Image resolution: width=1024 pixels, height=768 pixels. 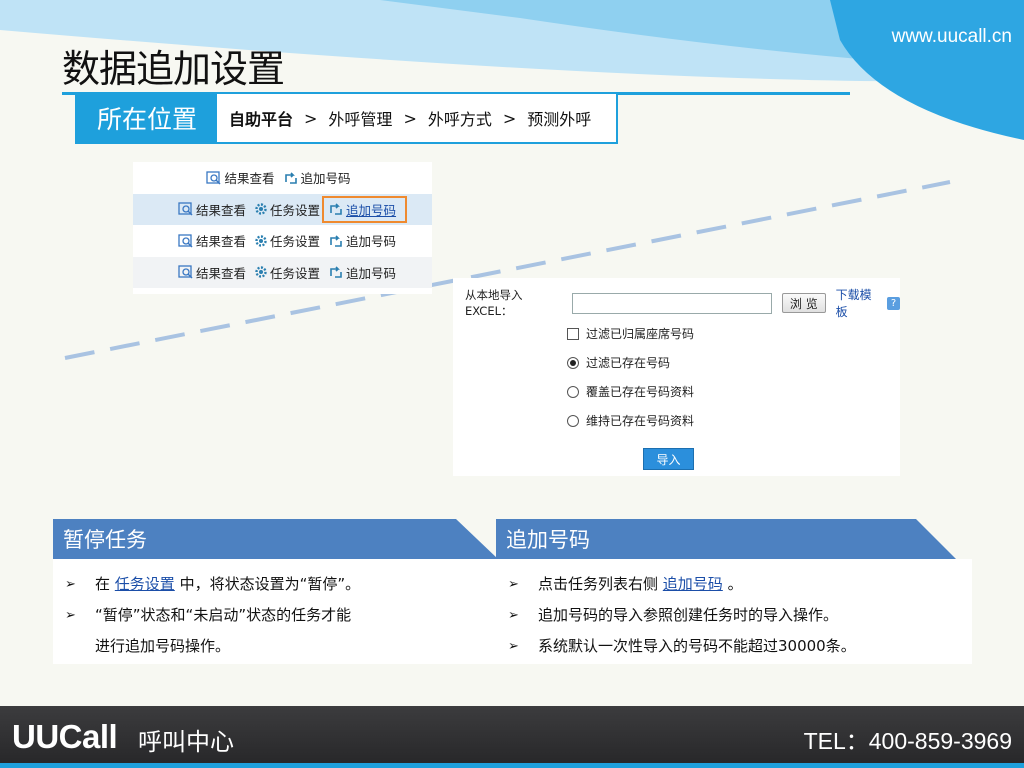 What do you see at coordinates (512, 765) in the screenshot?
I see `footer-accent-strip` at bounding box center [512, 765].